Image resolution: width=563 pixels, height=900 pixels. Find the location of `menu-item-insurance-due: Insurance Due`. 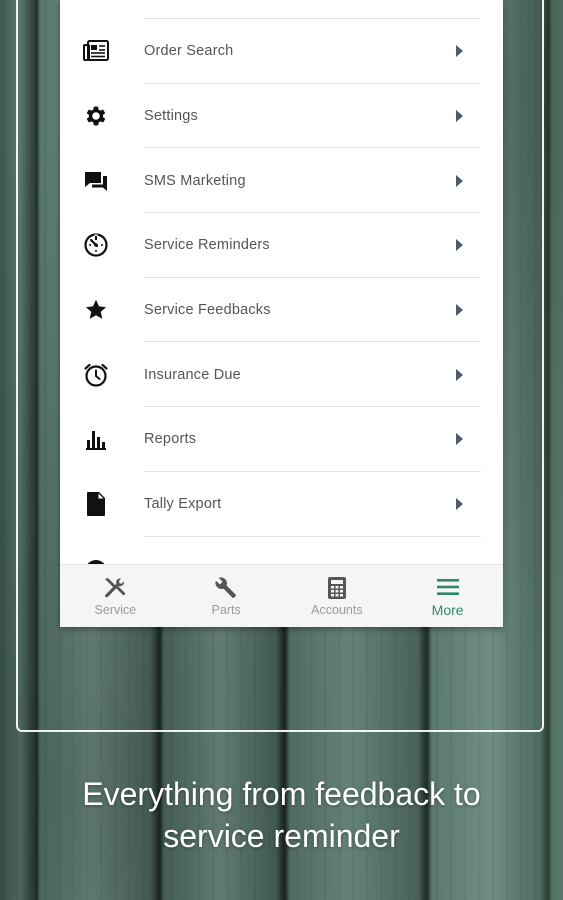

menu-item-insurance-due: Insurance Due is located at coordinates (281, 375).